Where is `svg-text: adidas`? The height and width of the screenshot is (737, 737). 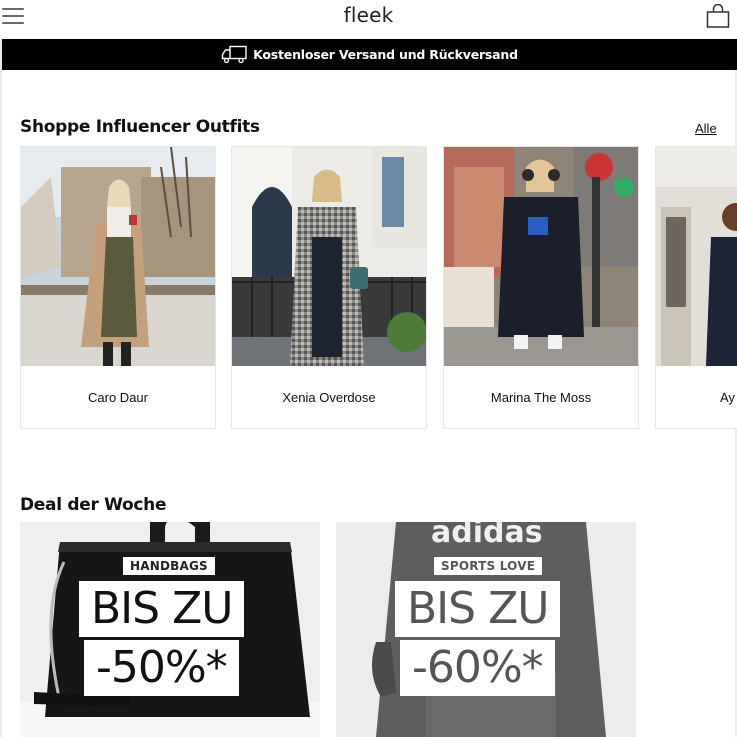
svg-text: adidas is located at coordinates (487, 536).